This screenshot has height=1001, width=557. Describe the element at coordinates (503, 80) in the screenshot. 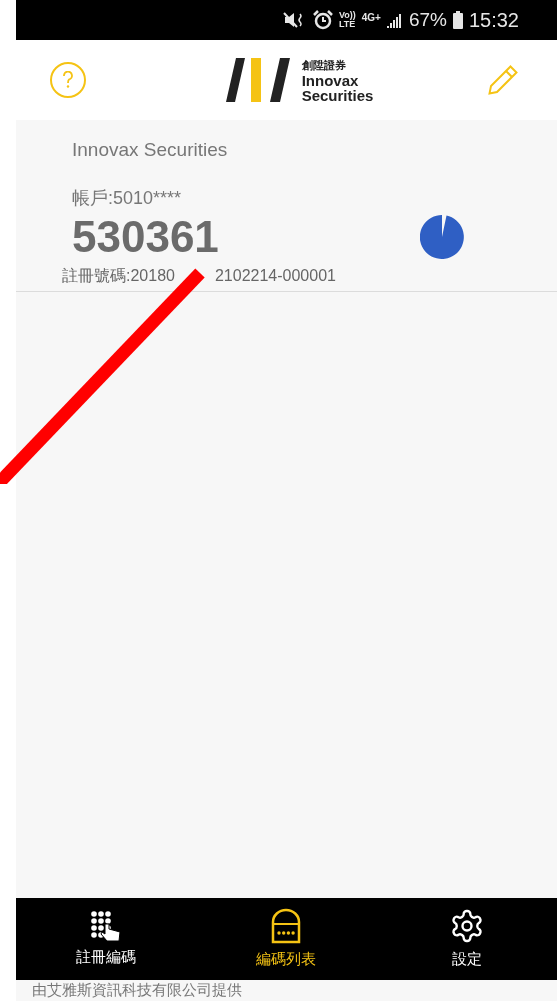

I see `pencil-icon` at that location.